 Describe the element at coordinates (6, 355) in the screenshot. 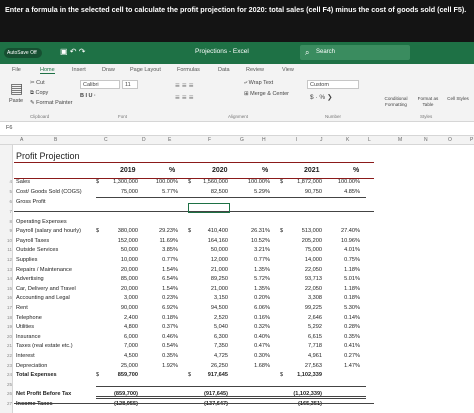

I see `row-number: 22` at that location.